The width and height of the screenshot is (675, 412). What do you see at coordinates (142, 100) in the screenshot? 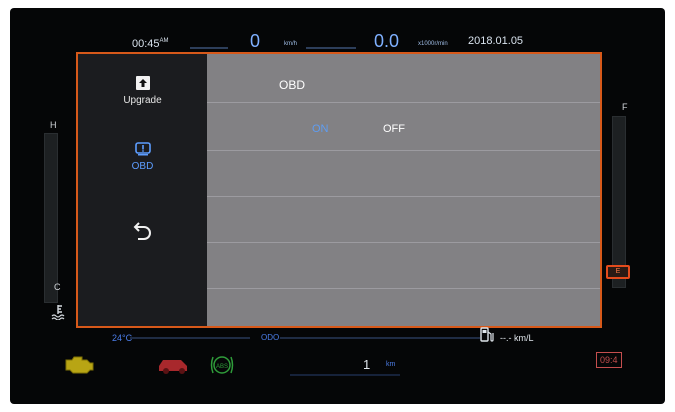
I see `sidebar-item-label: Upgrade` at bounding box center [142, 100].